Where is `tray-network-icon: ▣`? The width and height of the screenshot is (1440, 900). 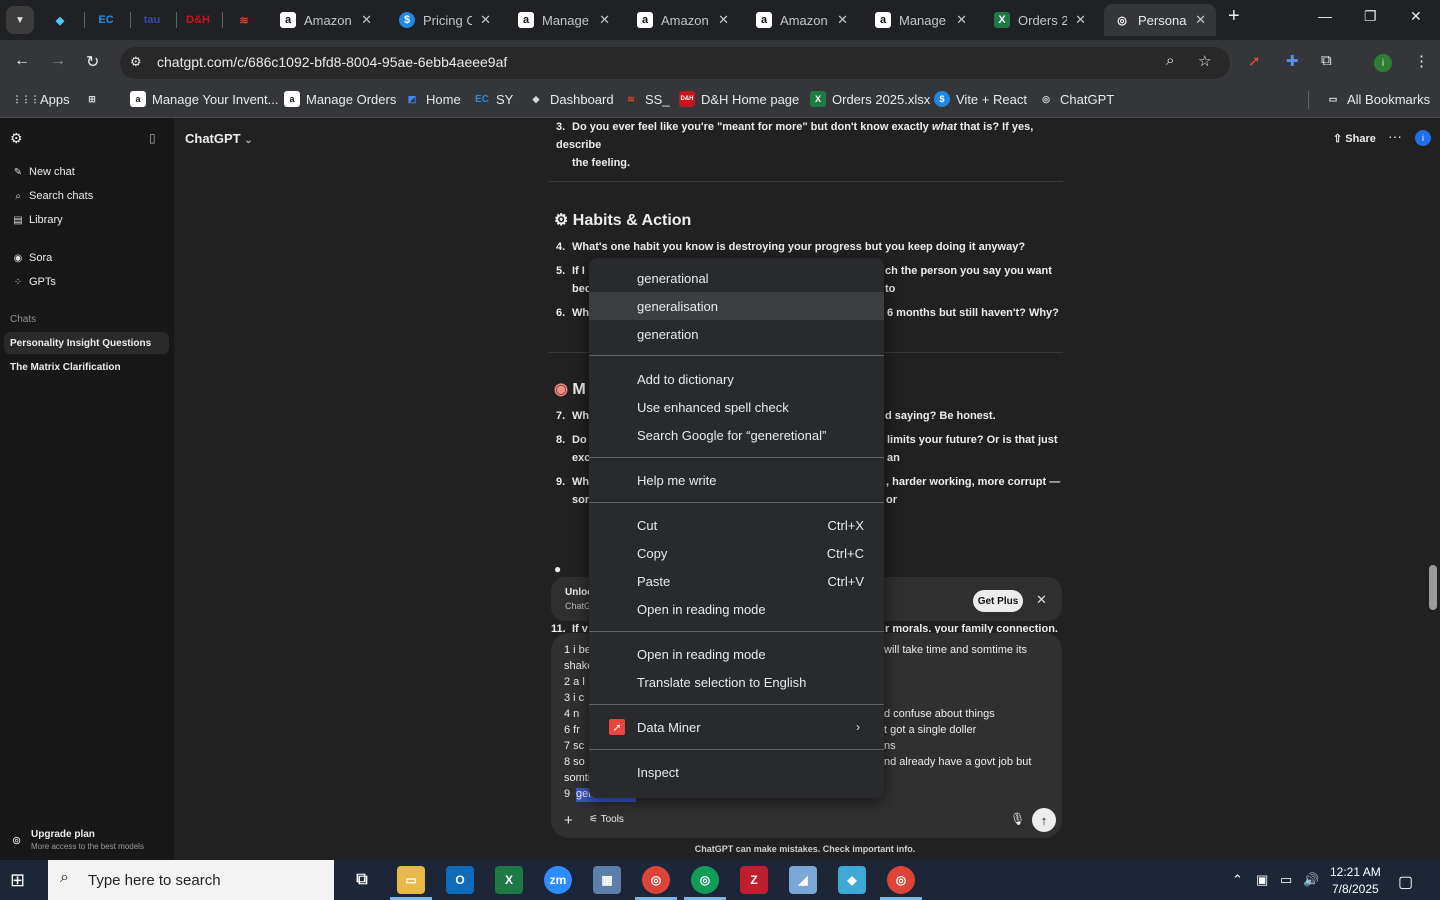 tray-network-icon: ▣ is located at coordinates (1262, 880).